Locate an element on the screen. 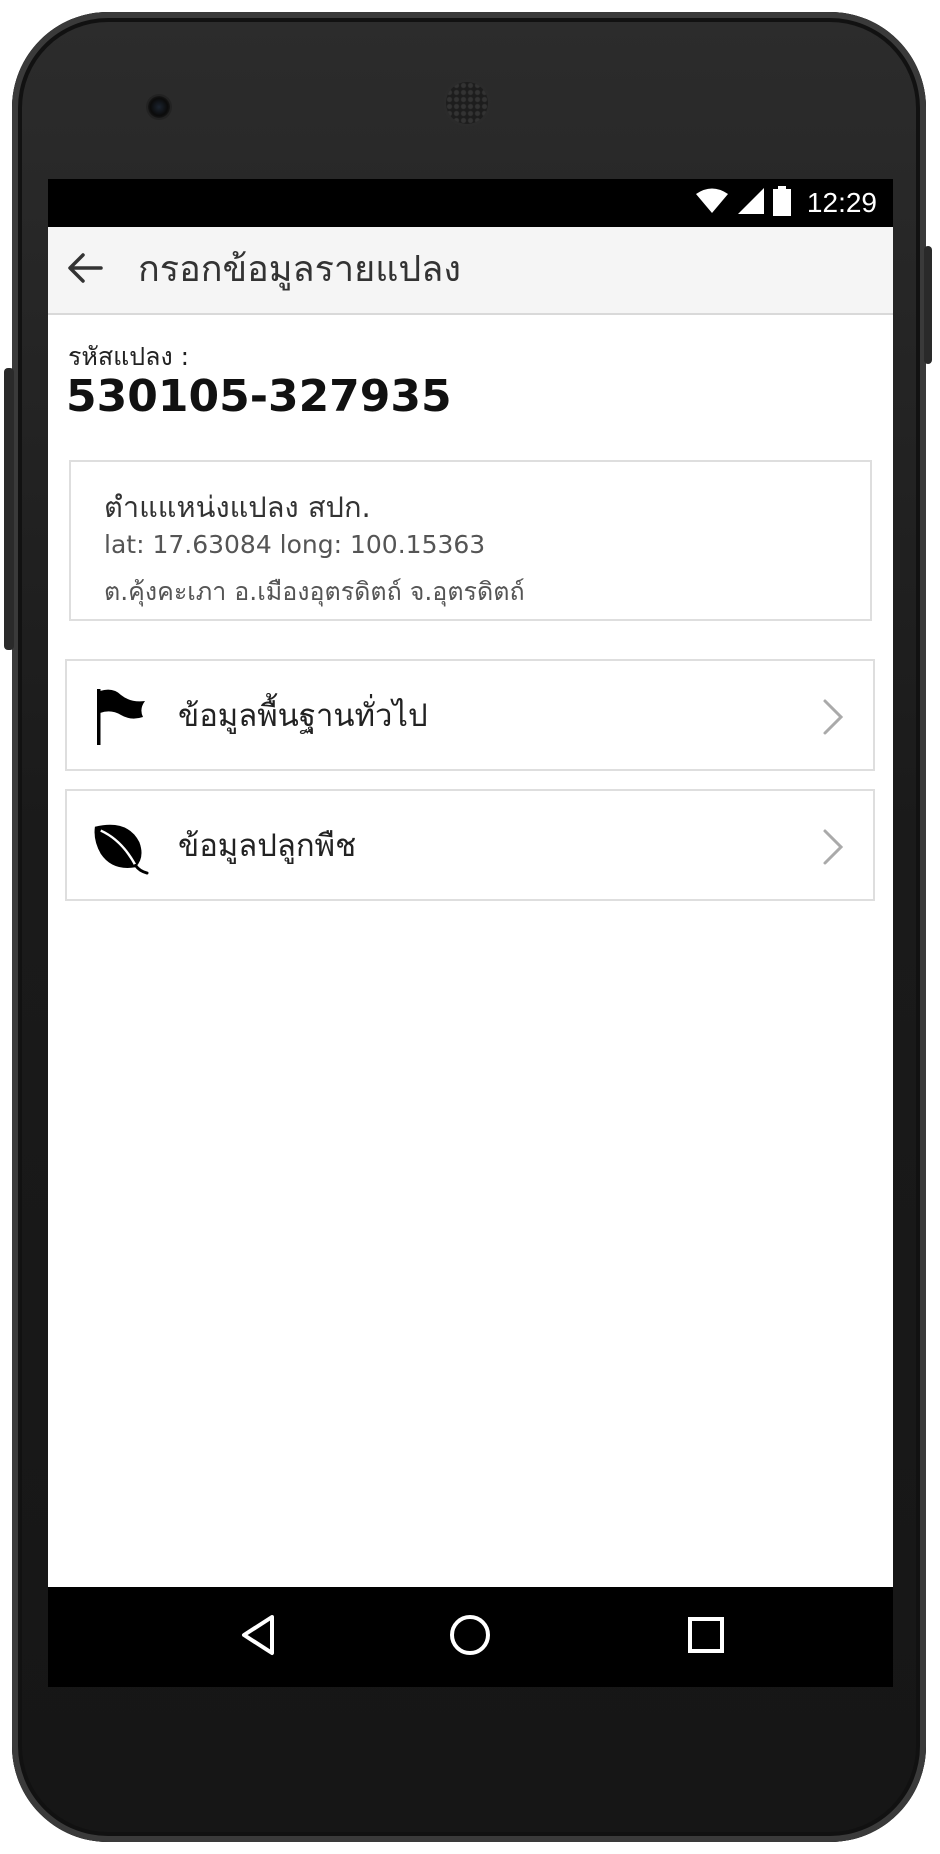 The width and height of the screenshot is (940, 1854). menu-item-crop-info: ข้อมูลปลูกพืช is located at coordinates (470, 845).